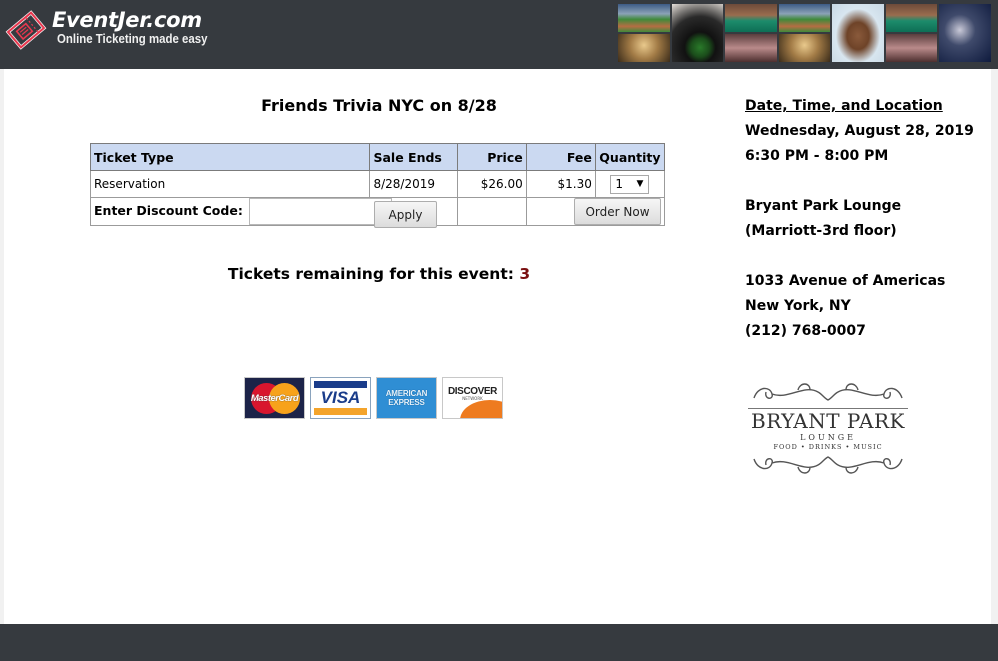 This screenshot has width=998, height=661. Describe the element at coordinates (619, 184) in the screenshot. I see `quantity-value: 1` at that location.